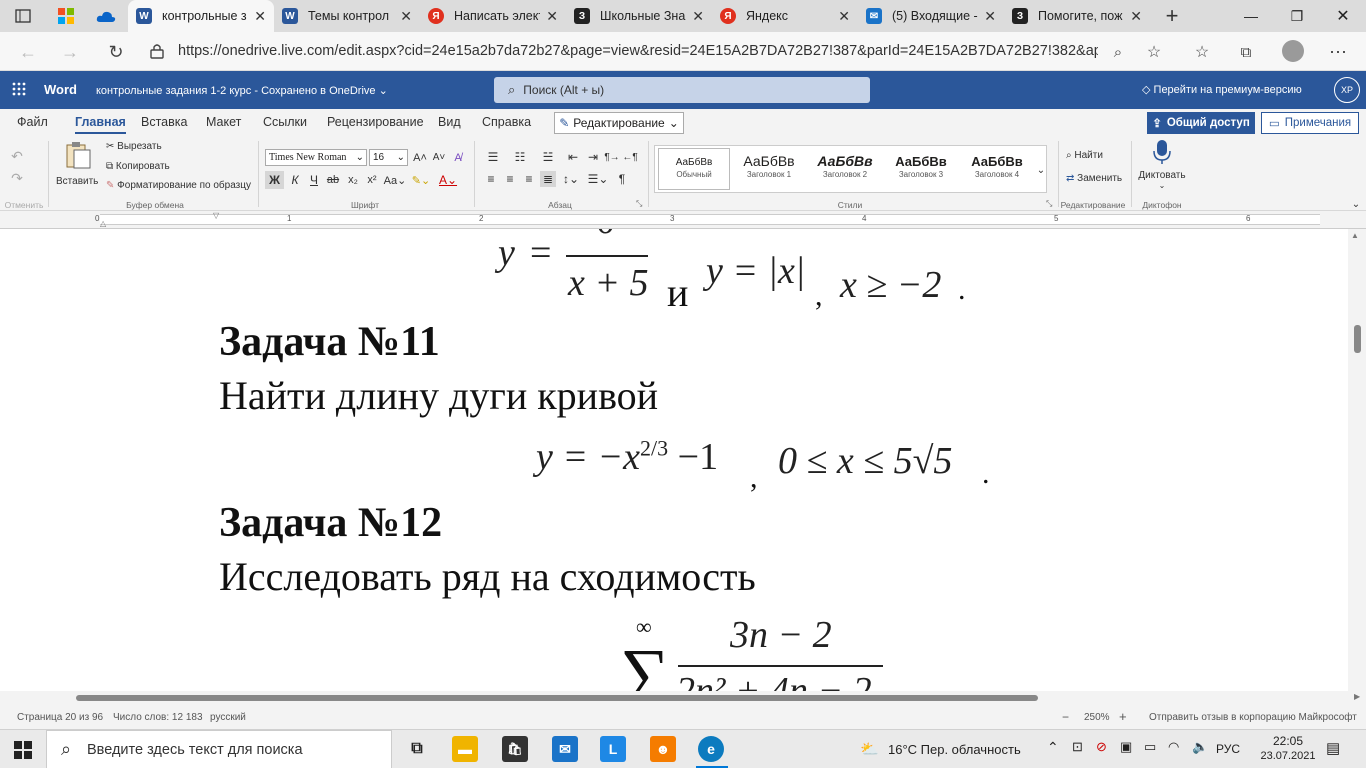 The width and height of the screenshot is (1366, 768). What do you see at coordinates (1053, 747) in the screenshot?
I see `chevron-up-icon: ⌃` at bounding box center [1053, 747].